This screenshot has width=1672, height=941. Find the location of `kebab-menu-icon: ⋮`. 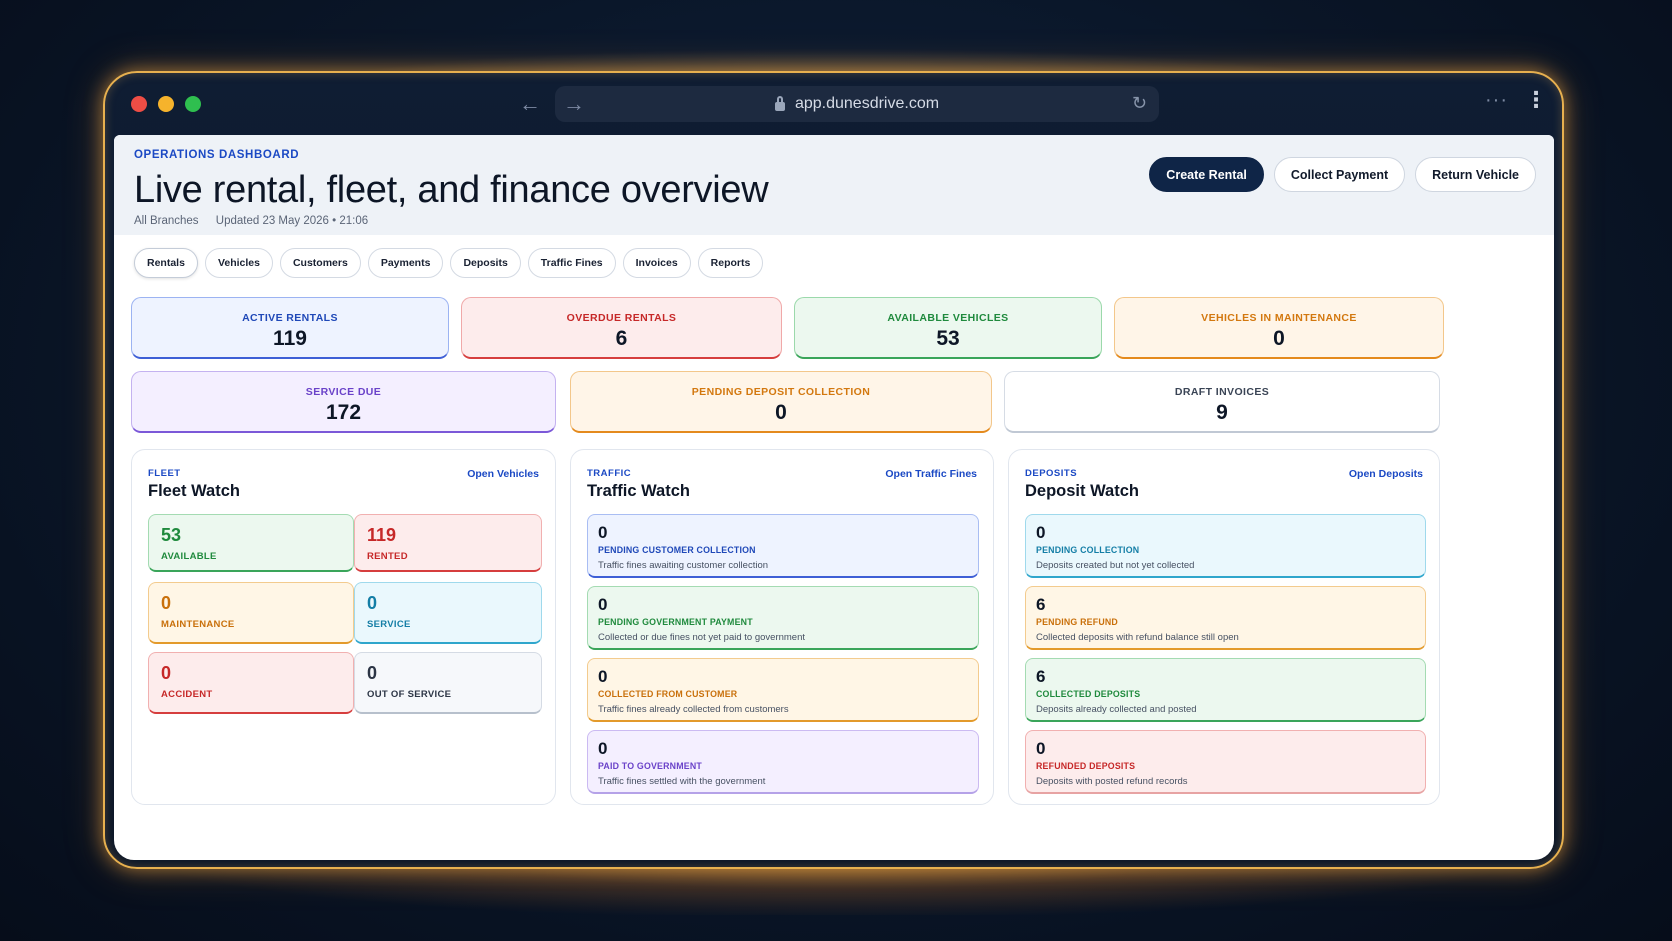

kebab-menu-icon: ⋮ is located at coordinates (1536, 100).